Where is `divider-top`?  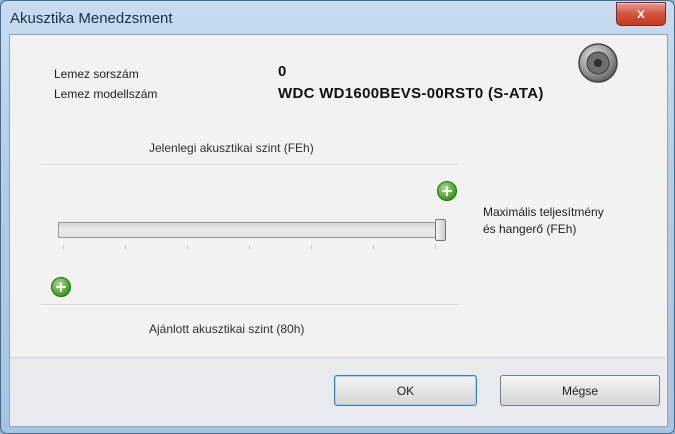 divider-top is located at coordinates (249, 165).